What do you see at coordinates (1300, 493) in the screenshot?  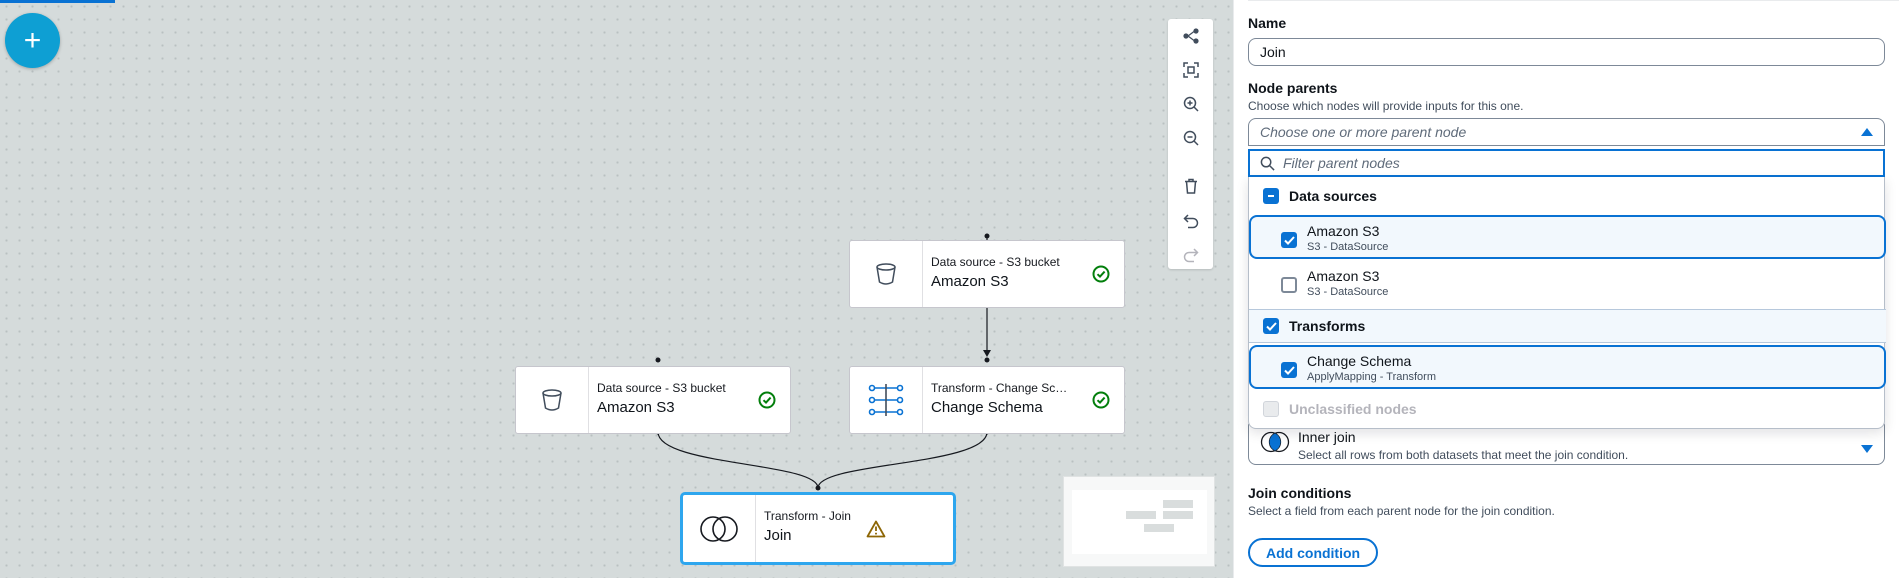 I see `join-conditions-label: Join conditions` at bounding box center [1300, 493].